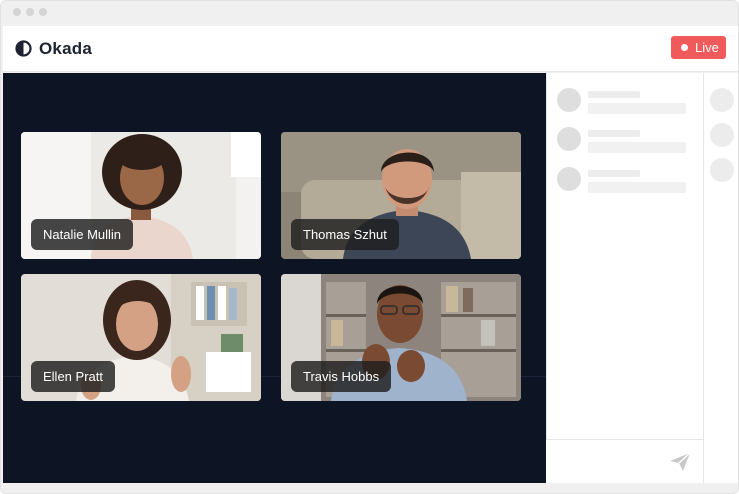 The image size is (739, 494). What do you see at coordinates (43, 12) in the screenshot?
I see `window-maximize-dot` at bounding box center [43, 12].